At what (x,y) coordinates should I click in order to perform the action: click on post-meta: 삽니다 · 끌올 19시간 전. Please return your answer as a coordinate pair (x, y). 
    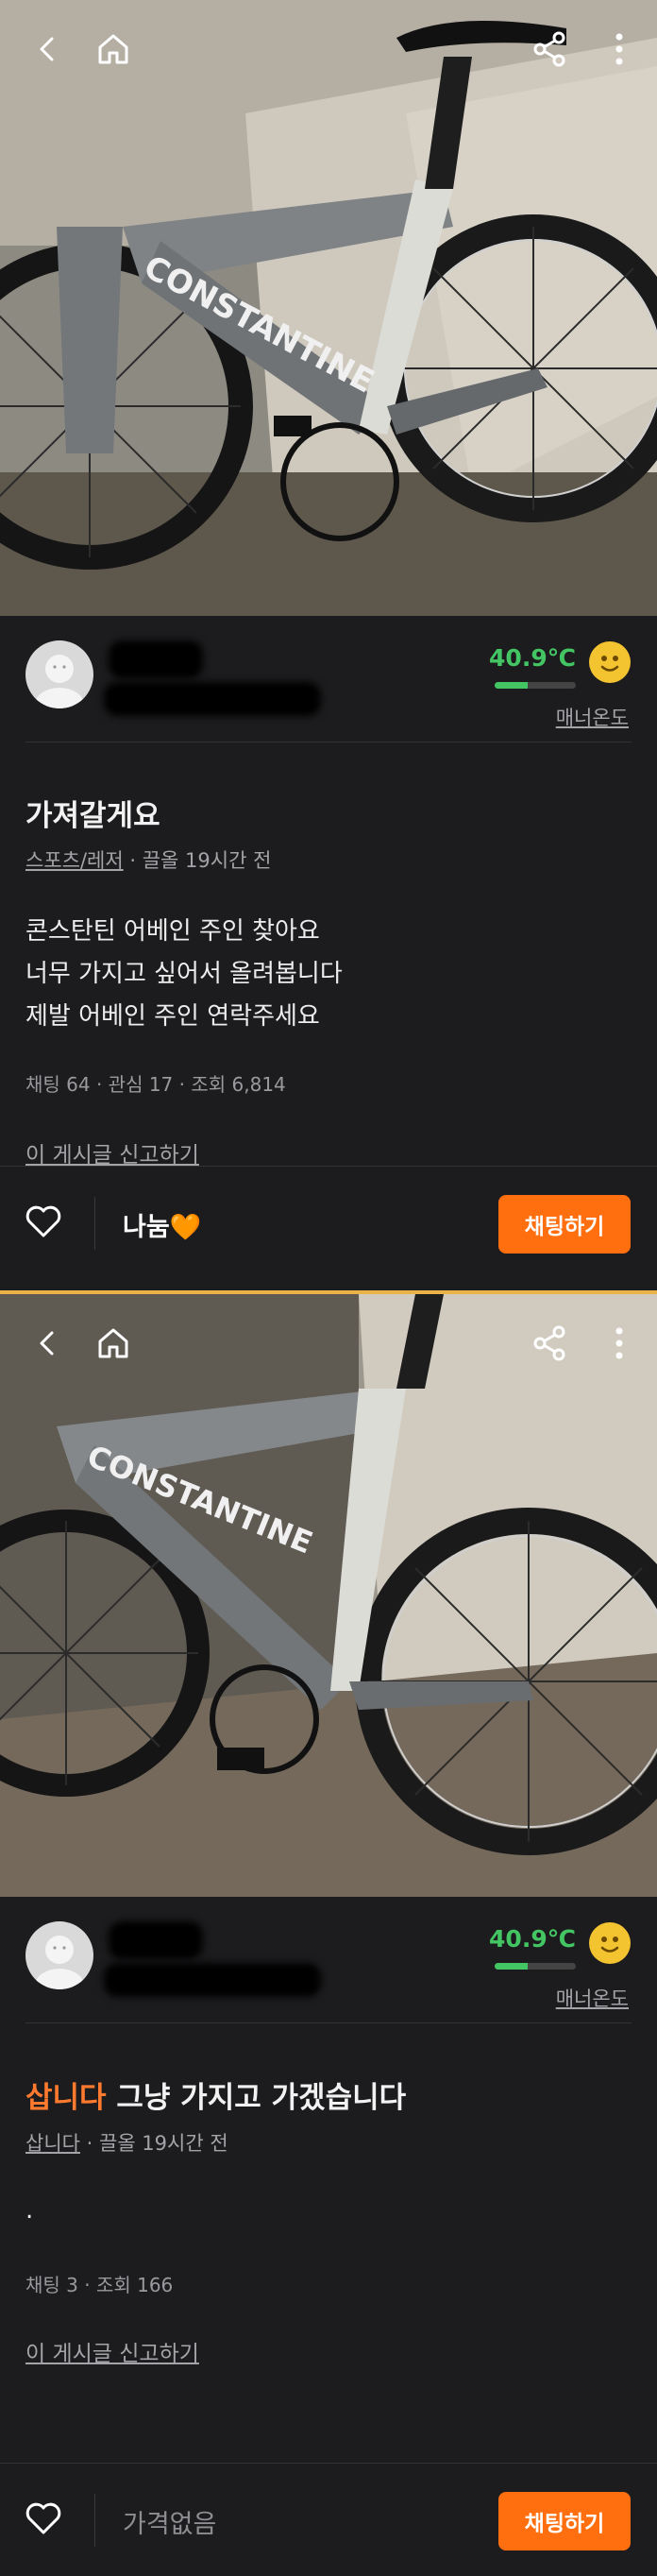
    Looking at the image, I should click on (126, 2142).